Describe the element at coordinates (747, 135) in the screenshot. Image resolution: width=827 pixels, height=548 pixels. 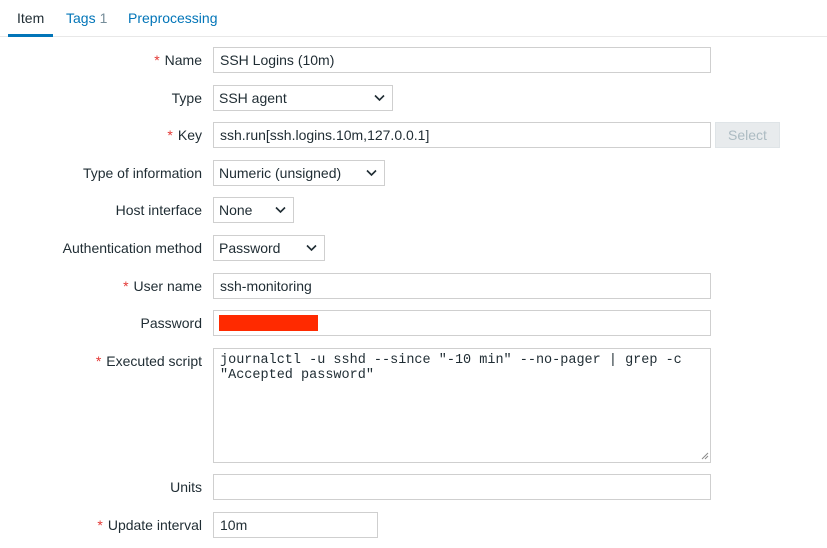
I see `key-select-button: Select` at that location.